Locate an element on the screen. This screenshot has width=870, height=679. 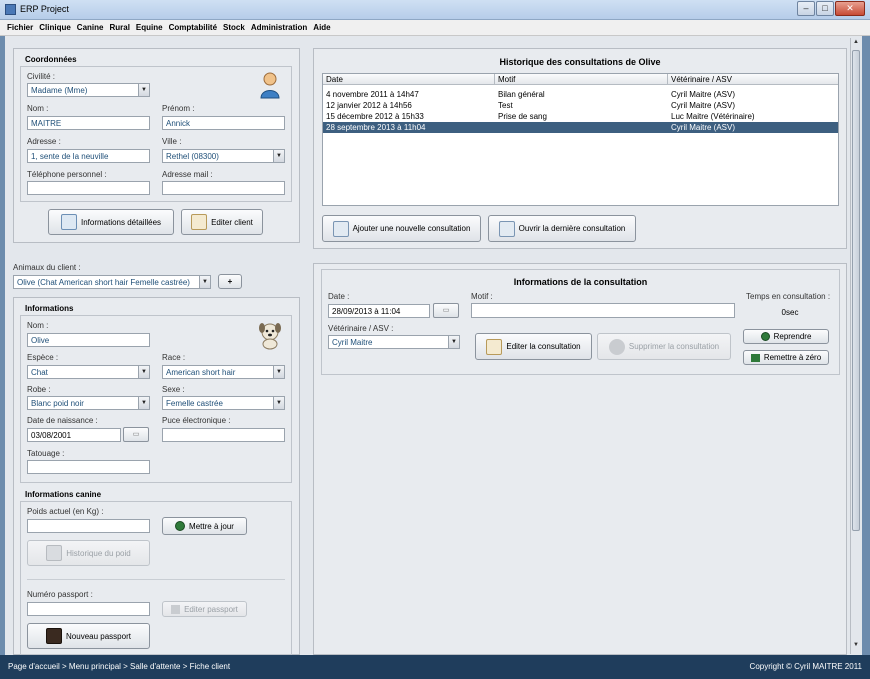
chart-icon is located at coordinates (54, 553).